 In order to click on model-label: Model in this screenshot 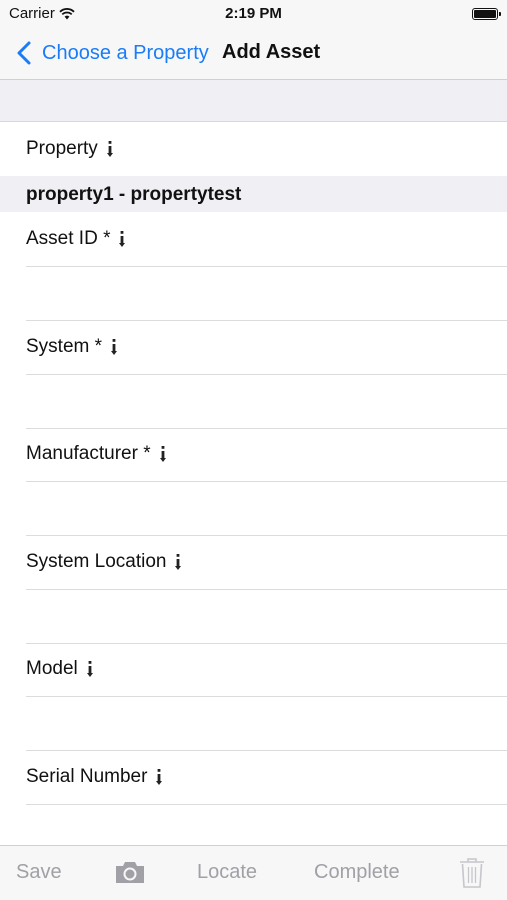, I will do `click(52, 668)`.